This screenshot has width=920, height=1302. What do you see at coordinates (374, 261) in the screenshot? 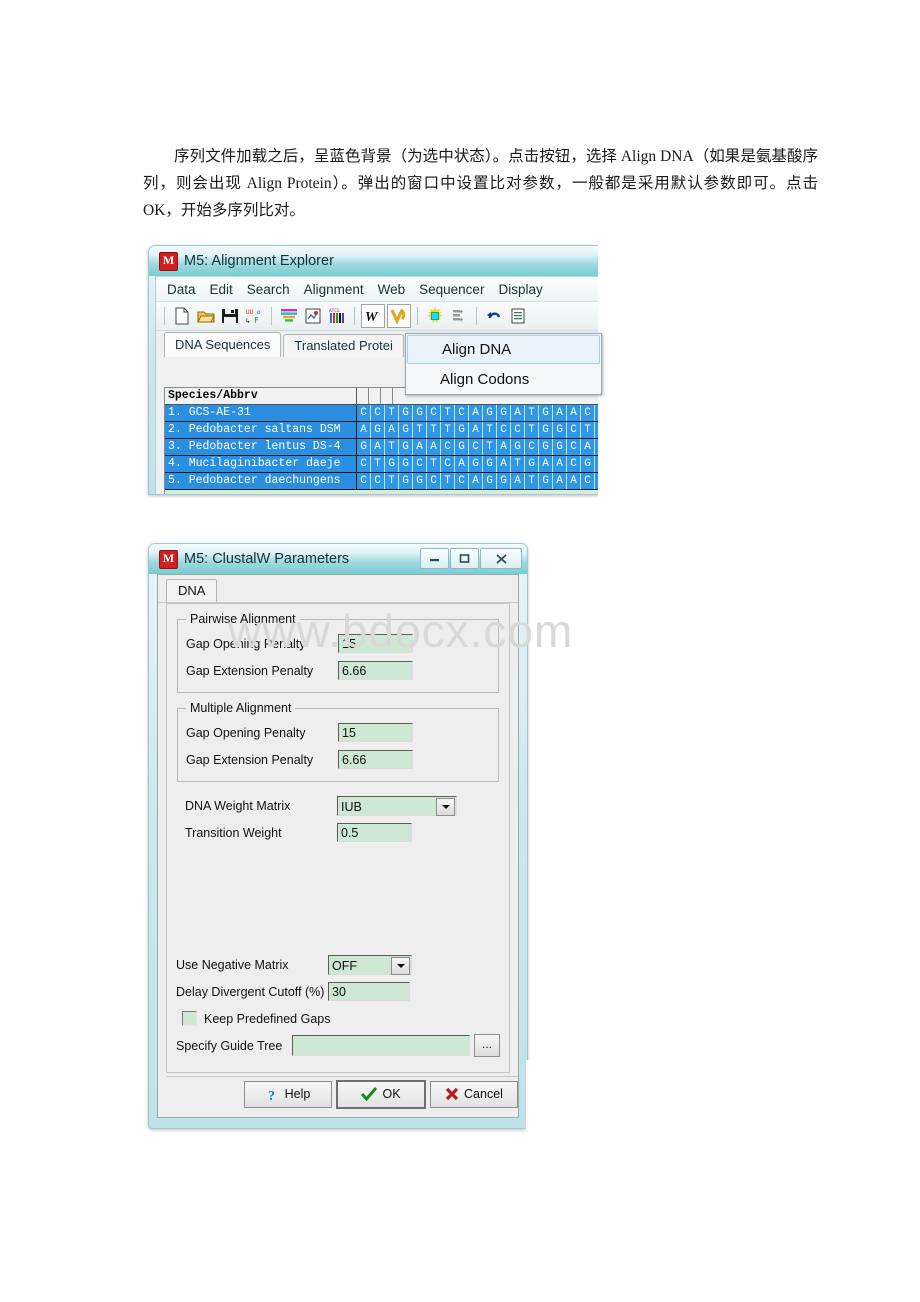
I see `alignment-explorer-titlebar: M M5: Alignment Explorer` at bounding box center [374, 261].